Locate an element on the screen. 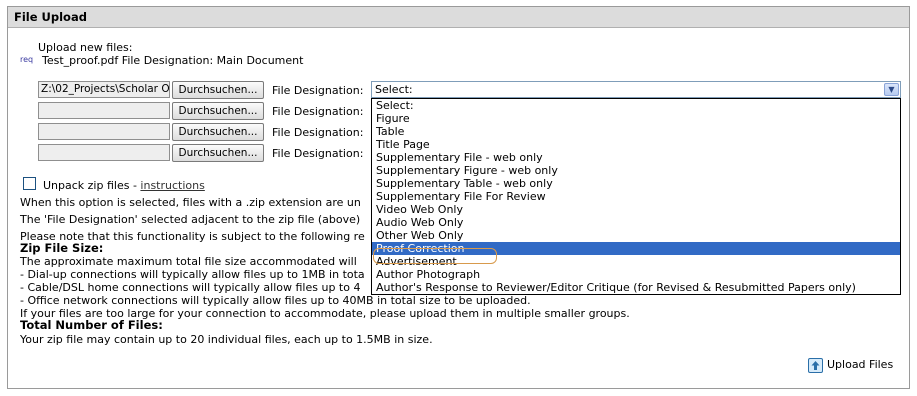  dropdown-option: Audio Web Only is located at coordinates (636, 222).